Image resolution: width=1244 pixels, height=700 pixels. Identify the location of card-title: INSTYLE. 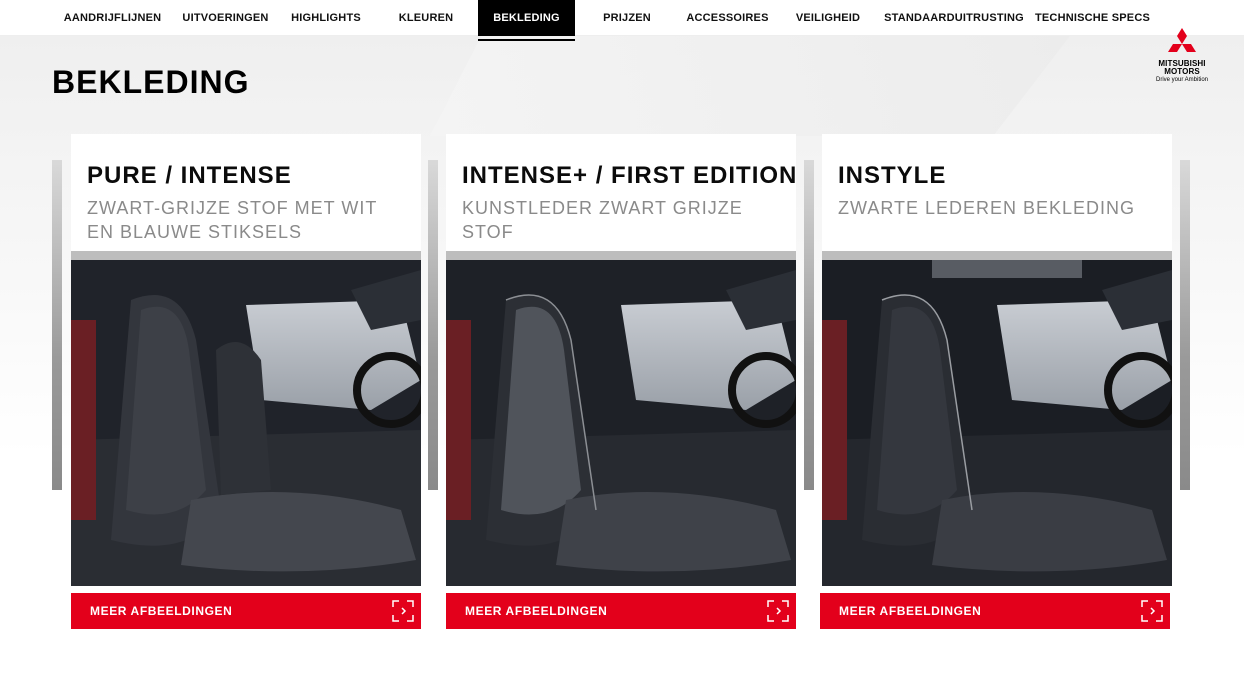
(892, 175).